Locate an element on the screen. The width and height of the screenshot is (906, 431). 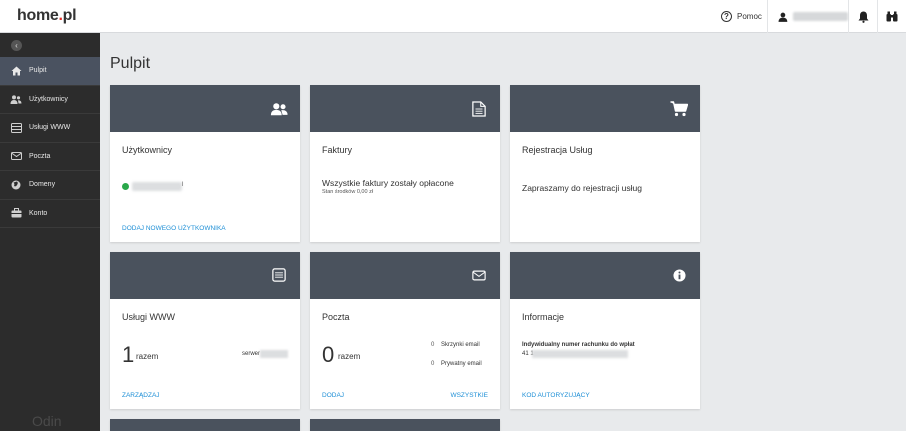
sidebar-item-www: Usługi WWW is located at coordinates (50, 128).